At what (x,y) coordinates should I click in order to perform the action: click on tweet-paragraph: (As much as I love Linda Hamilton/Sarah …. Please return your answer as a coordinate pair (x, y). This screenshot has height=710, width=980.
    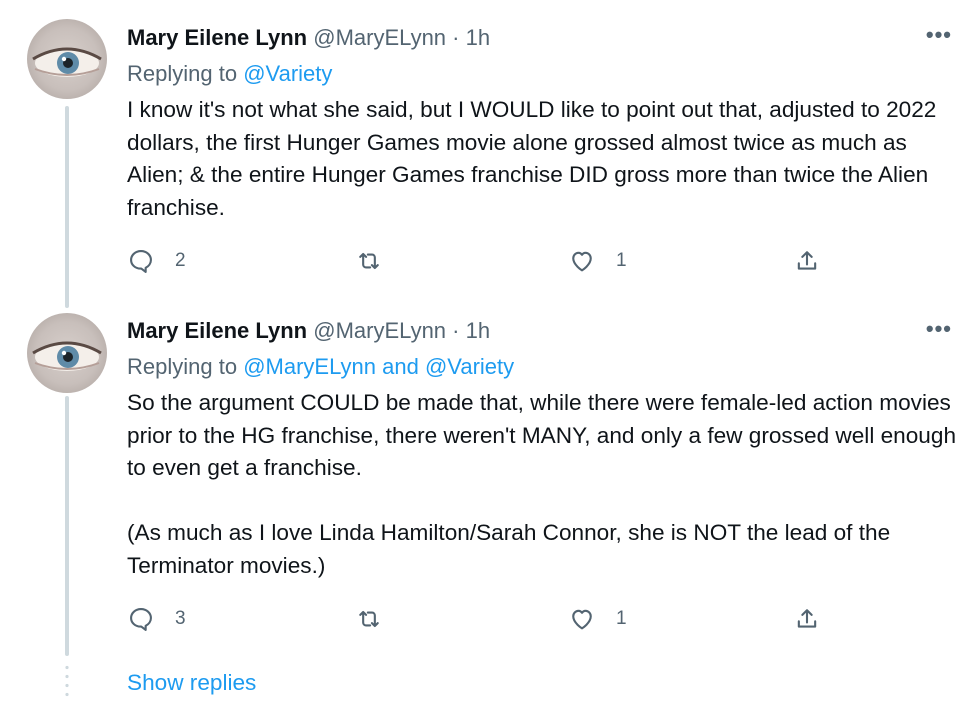
    Looking at the image, I should click on (509, 549).